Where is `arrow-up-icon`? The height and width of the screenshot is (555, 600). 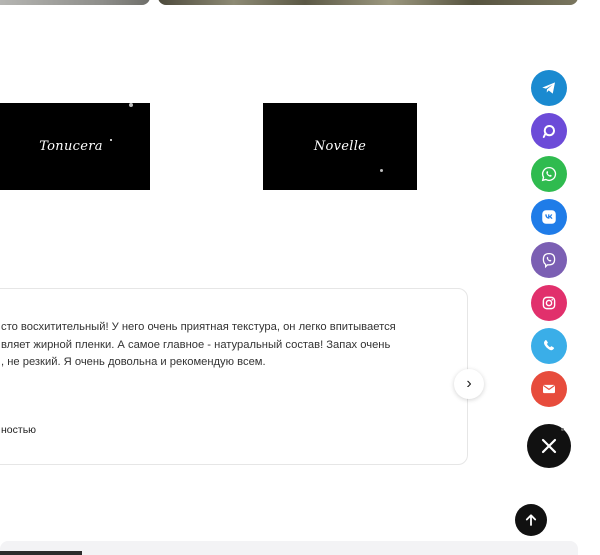
arrow-up-icon is located at coordinates (531, 520).